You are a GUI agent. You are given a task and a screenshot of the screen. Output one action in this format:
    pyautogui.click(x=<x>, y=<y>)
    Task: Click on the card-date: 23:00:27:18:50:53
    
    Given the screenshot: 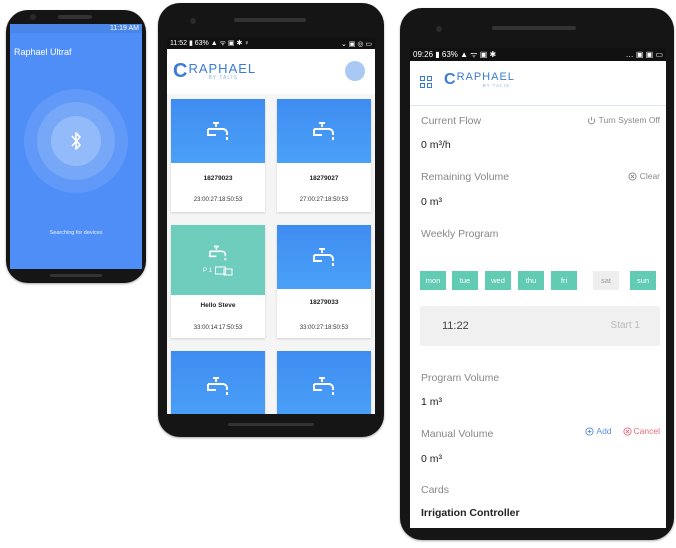 What is the action you would take?
    pyautogui.click(x=218, y=200)
    